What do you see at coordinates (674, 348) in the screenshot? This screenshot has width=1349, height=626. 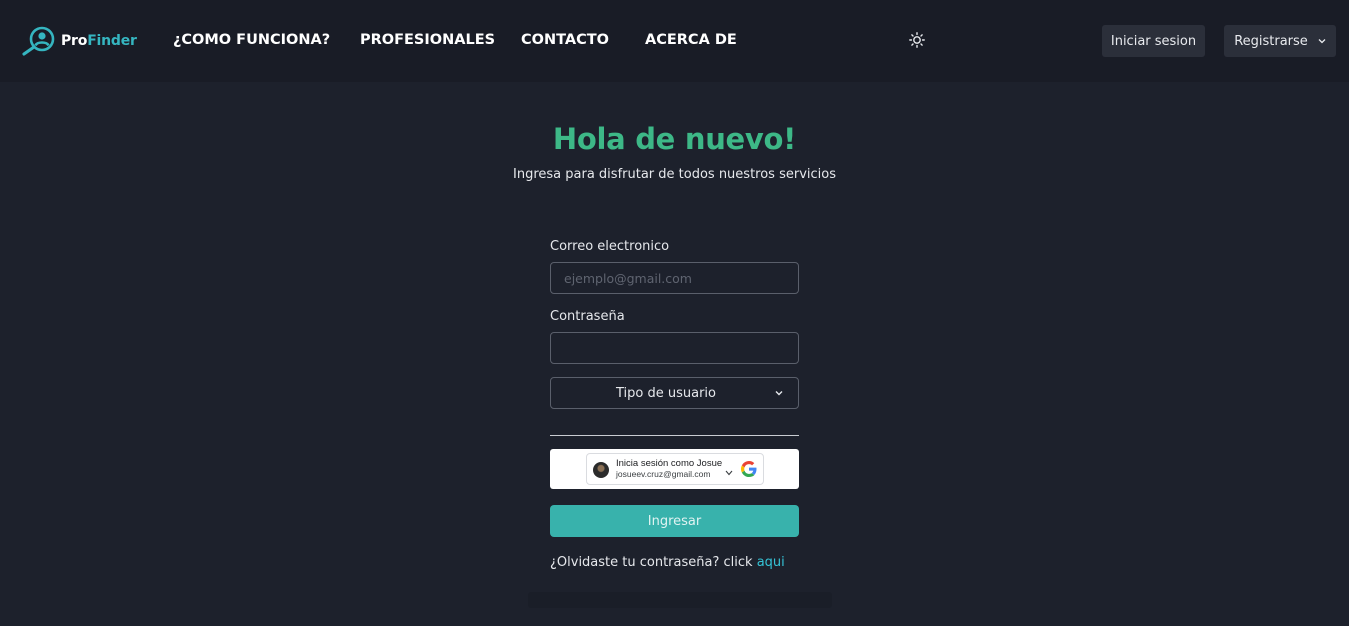 I see `password-field` at bounding box center [674, 348].